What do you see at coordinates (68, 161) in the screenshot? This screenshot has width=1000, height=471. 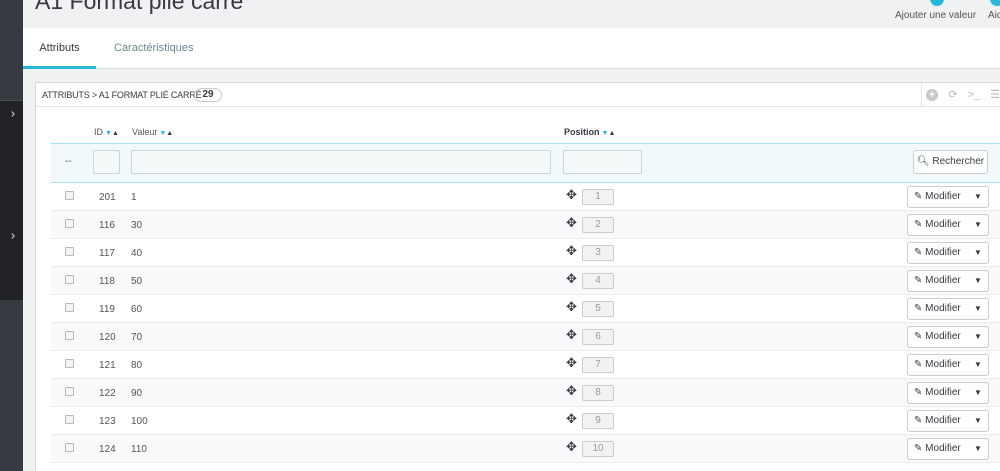 I see `filter-placeholder: --` at bounding box center [68, 161].